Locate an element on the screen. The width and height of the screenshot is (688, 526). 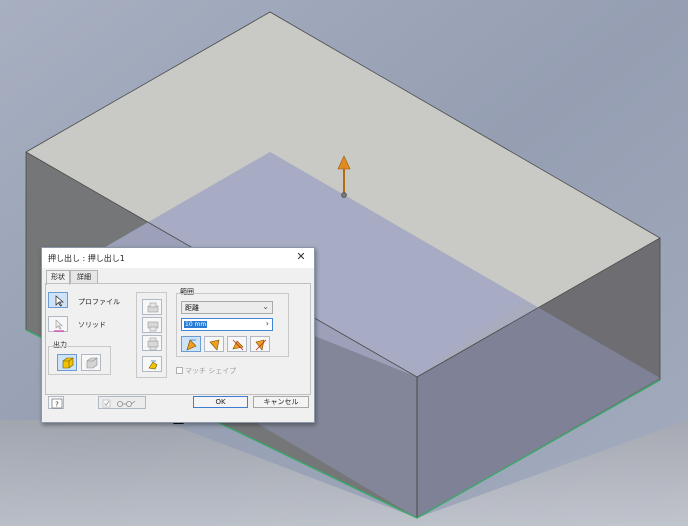
extents-dropdown: 距離 ⌄ is located at coordinates (227, 307).